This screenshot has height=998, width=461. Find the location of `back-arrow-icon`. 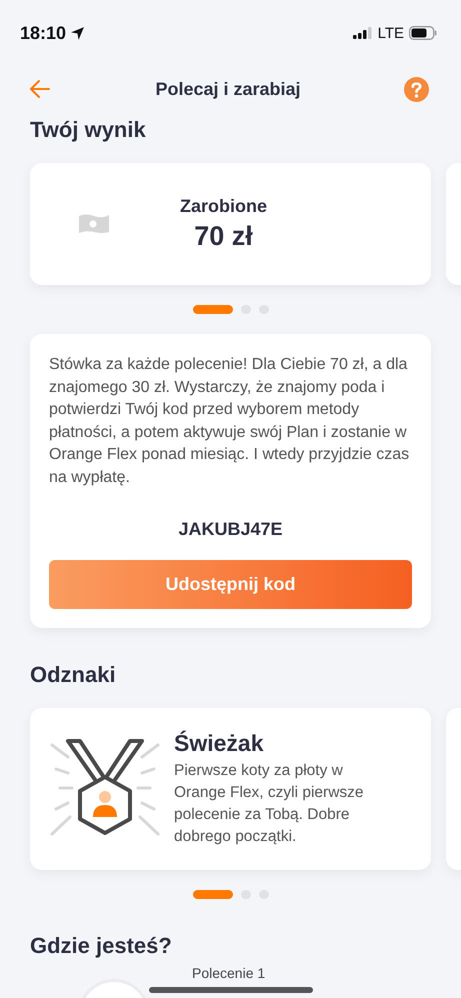

back-arrow-icon is located at coordinates (40, 89).